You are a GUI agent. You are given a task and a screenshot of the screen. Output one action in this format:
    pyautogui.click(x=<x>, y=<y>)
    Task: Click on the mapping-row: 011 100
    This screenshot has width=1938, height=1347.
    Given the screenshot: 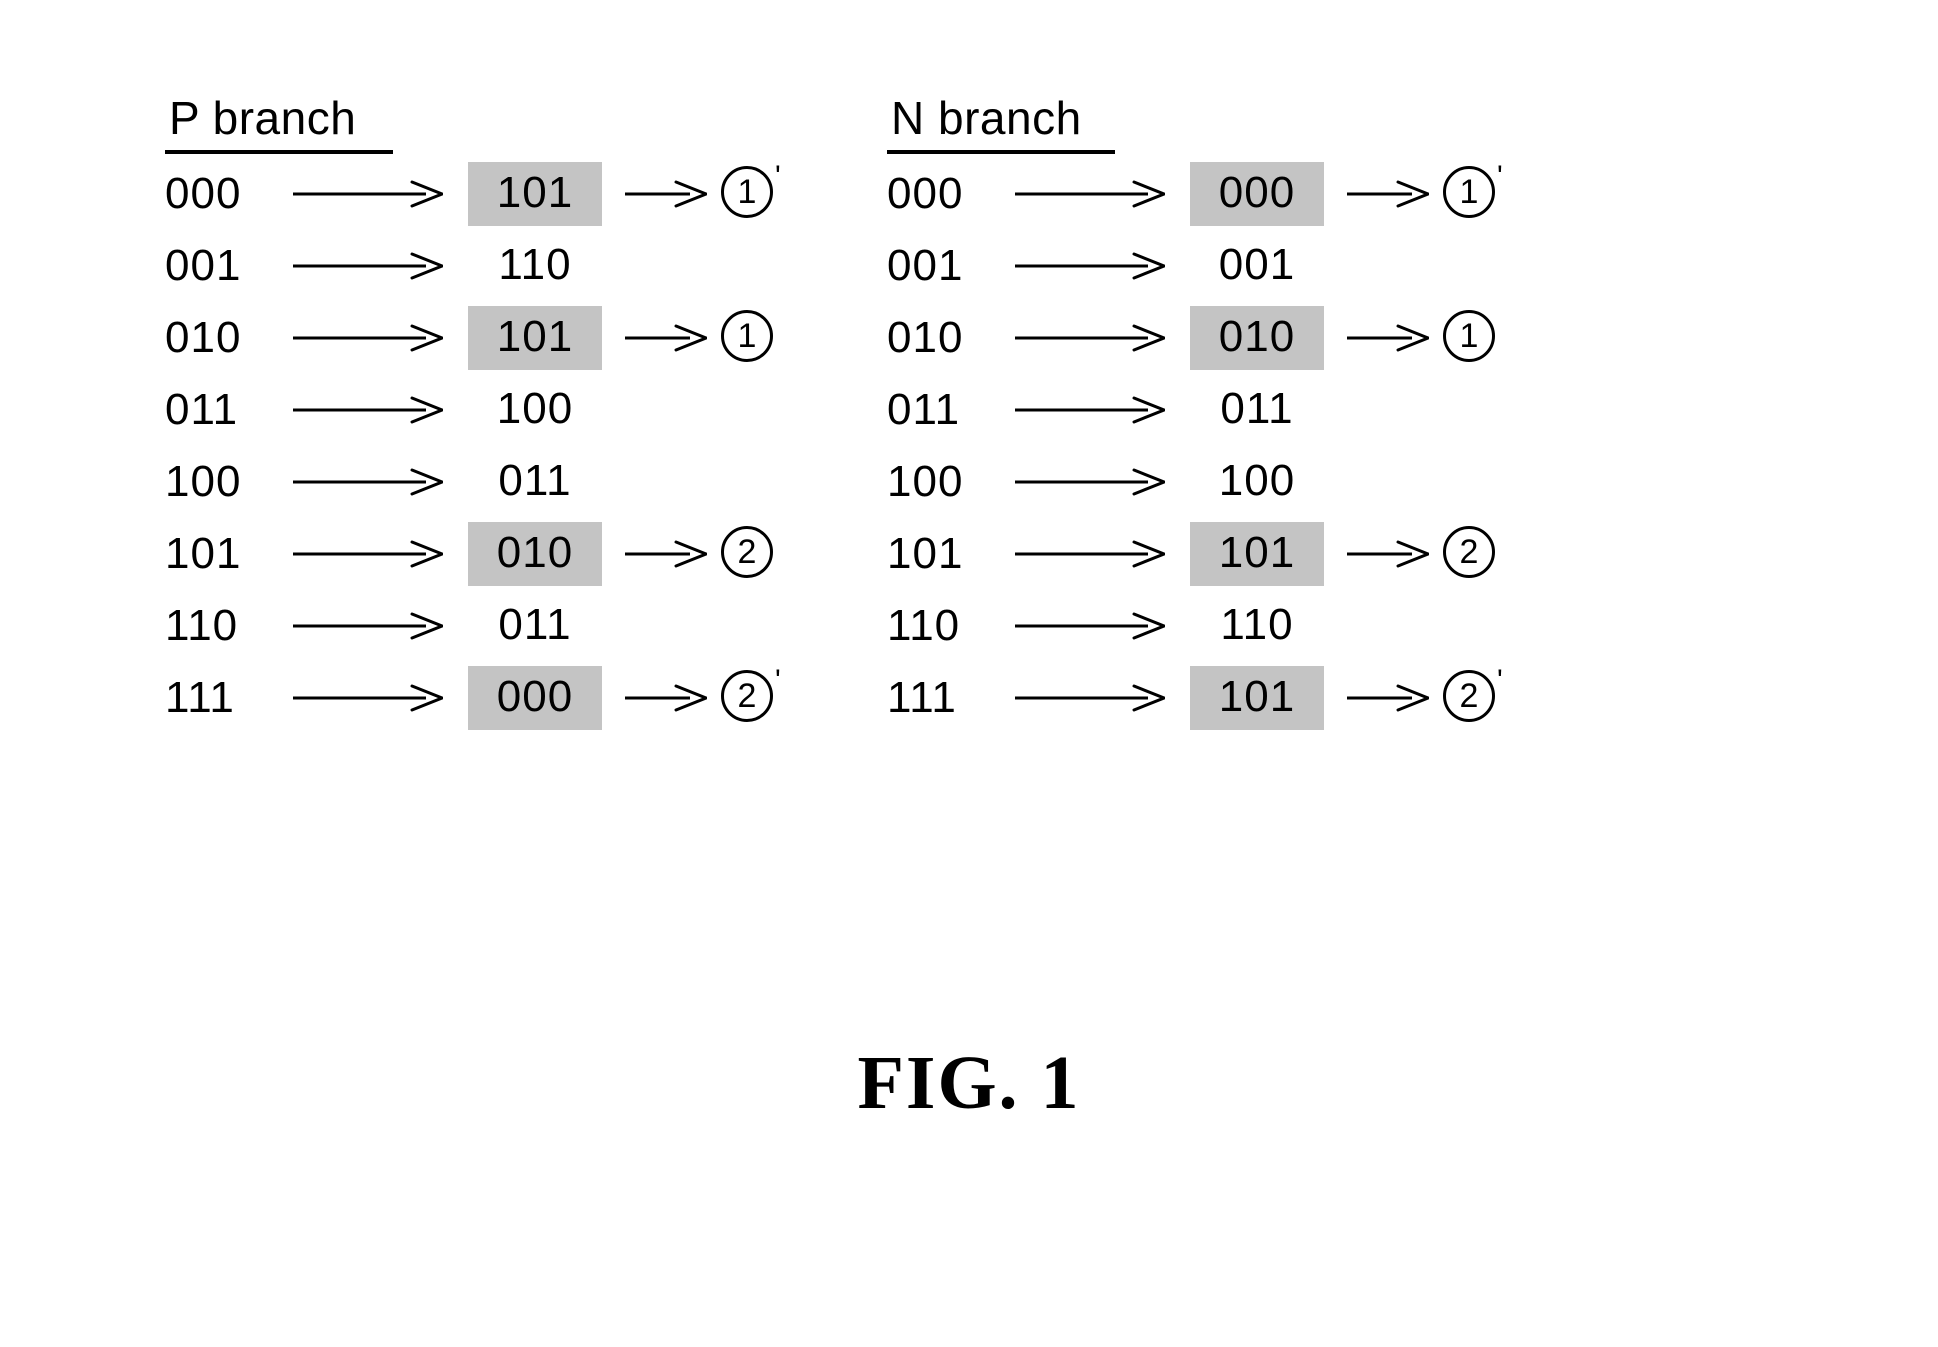 What is the action you would take?
    pyautogui.click(x=473, y=410)
    